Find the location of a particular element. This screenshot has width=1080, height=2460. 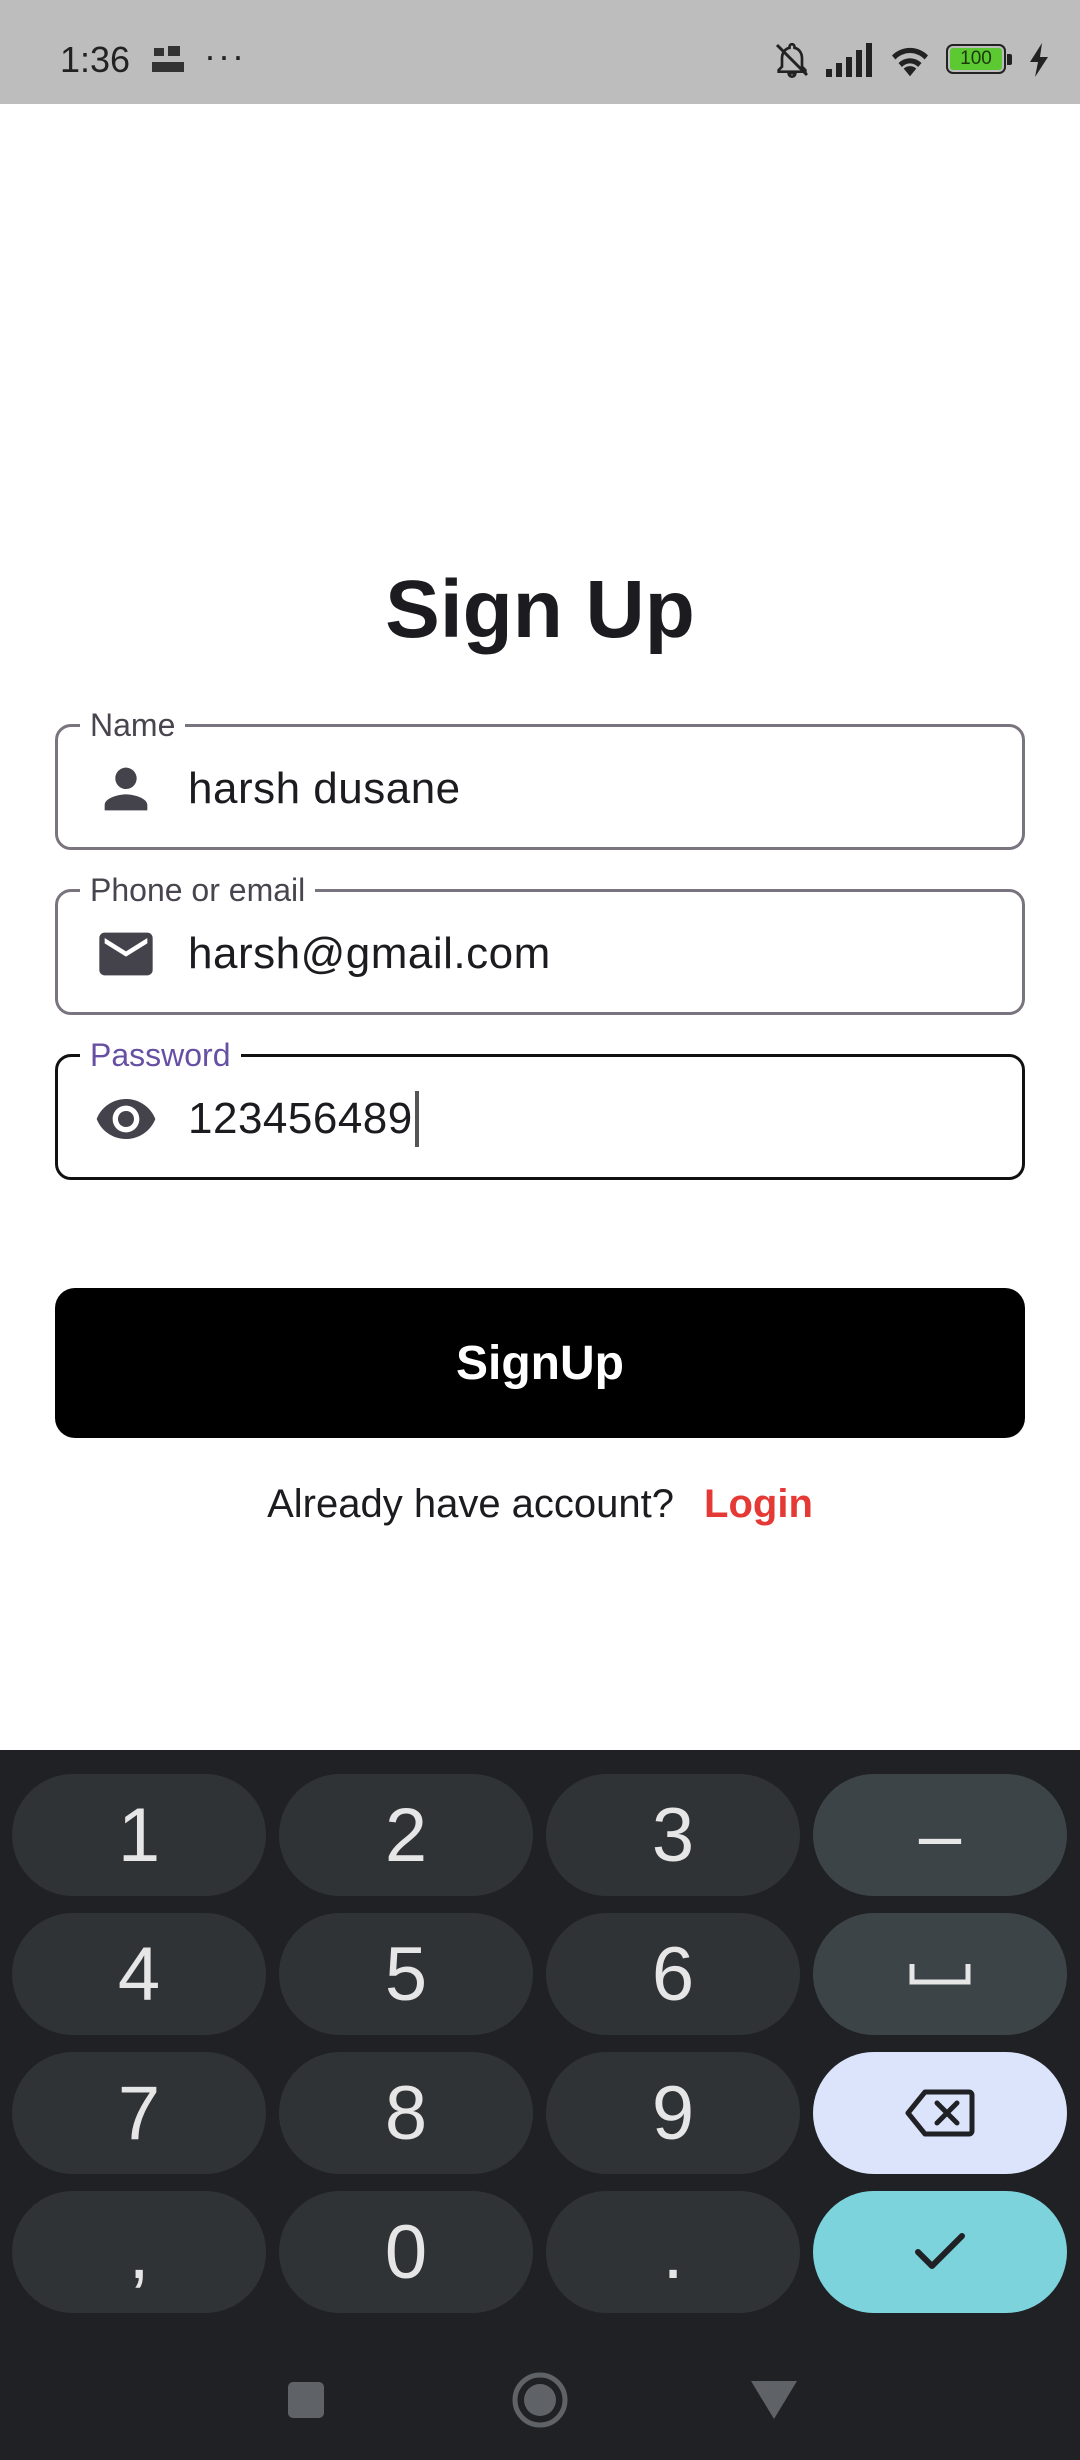

space-key is located at coordinates (940, 1974).